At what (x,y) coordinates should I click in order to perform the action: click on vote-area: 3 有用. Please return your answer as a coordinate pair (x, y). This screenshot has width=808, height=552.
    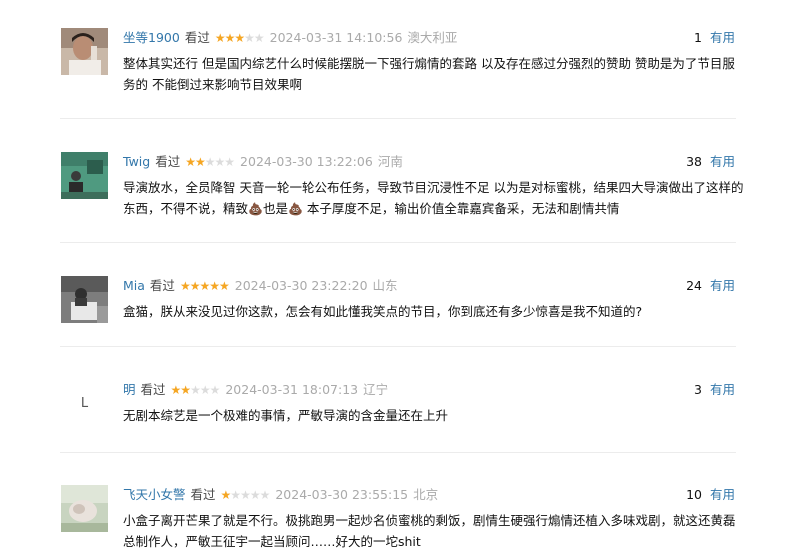
    Looking at the image, I should click on (714, 390).